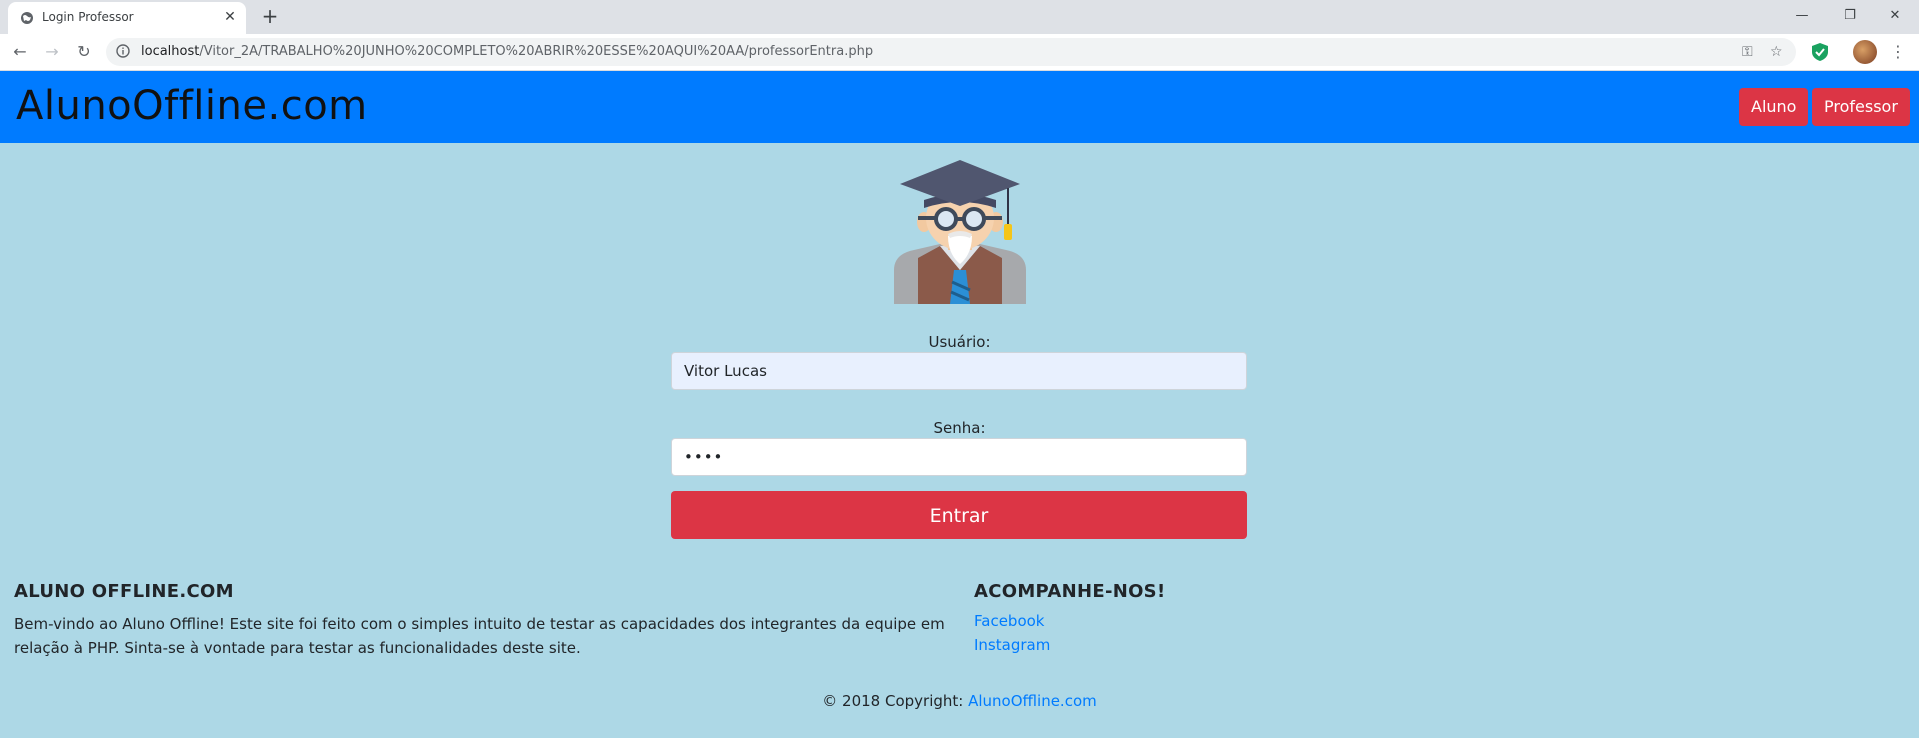 The height and width of the screenshot is (738, 1919). What do you see at coordinates (1802, 16) in the screenshot?
I see `minimize-icon: —` at bounding box center [1802, 16].